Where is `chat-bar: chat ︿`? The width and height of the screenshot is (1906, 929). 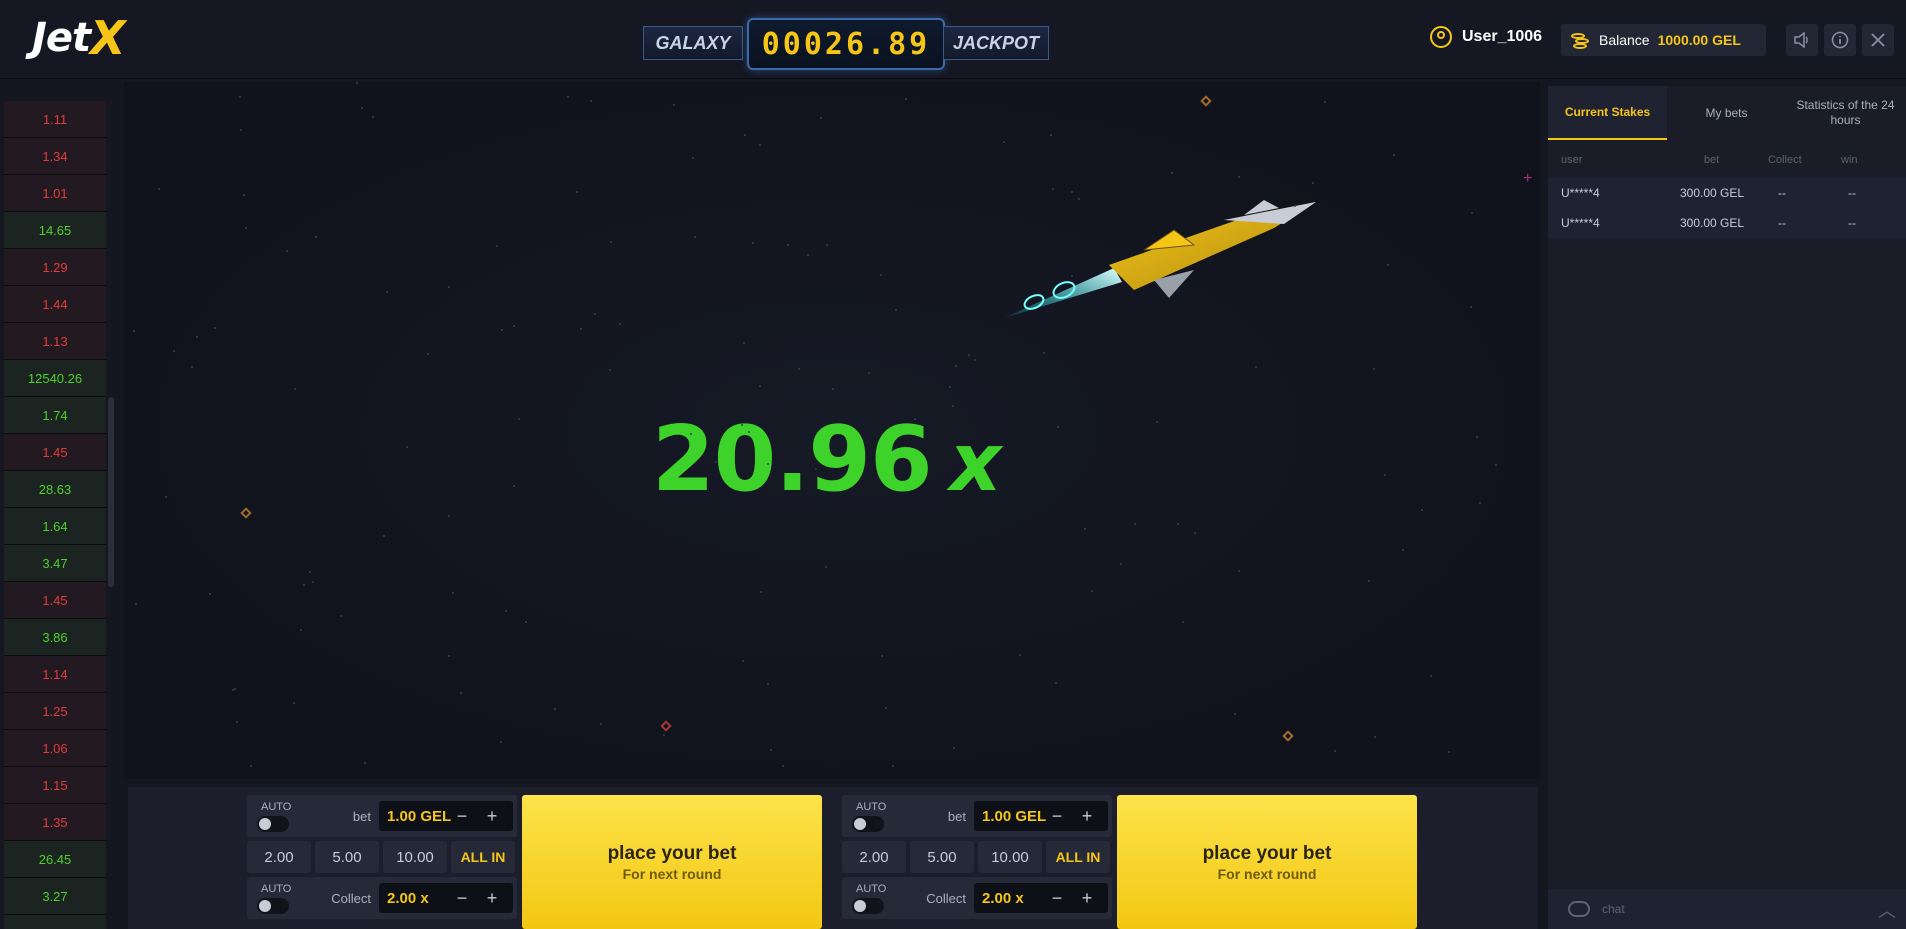 chat-bar: chat ︿ is located at coordinates (1727, 909).